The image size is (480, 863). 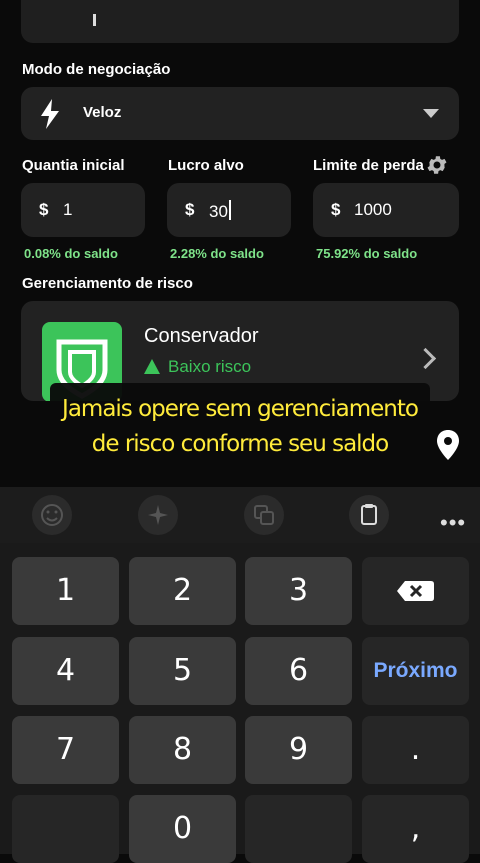 What do you see at coordinates (83, 210) in the screenshot?
I see `initial-amount-input: $ 1` at bounding box center [83, 210].